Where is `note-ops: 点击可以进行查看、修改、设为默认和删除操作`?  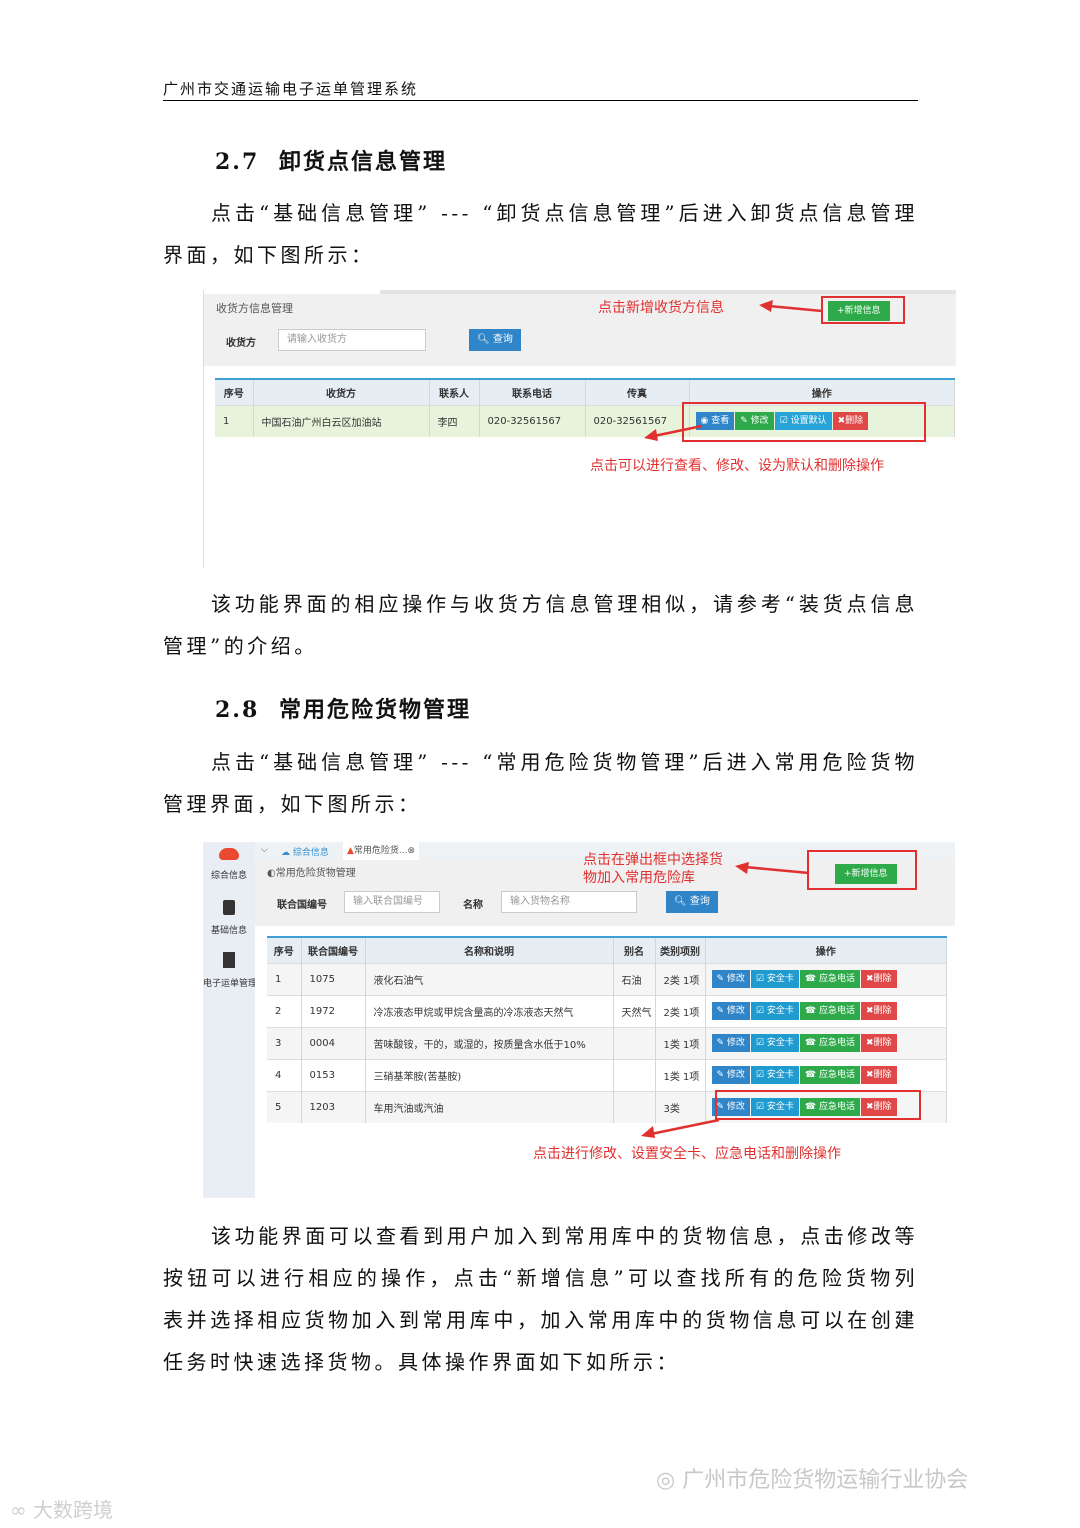 note-ops: 点击可以进行查看、修改、设为默认和删除操作 is located at coordinates (737, 466).